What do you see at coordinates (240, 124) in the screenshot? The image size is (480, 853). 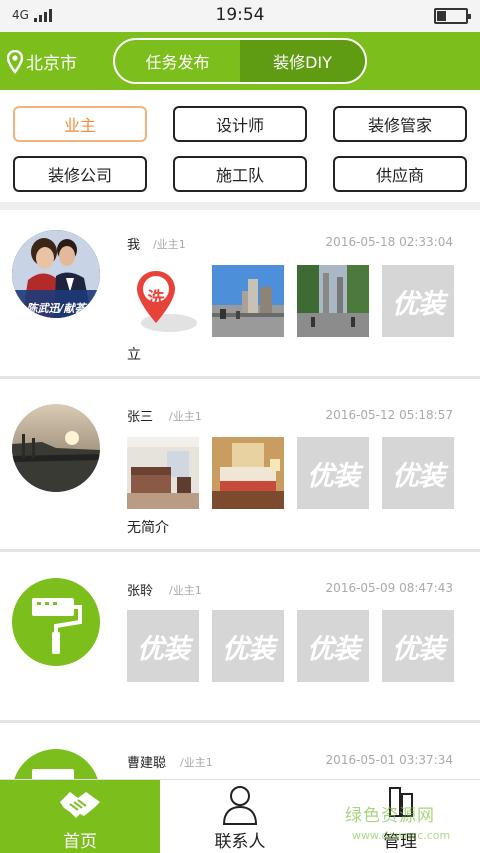 I see `role-designer-button: 设计师` at bounding box center [240, 124].